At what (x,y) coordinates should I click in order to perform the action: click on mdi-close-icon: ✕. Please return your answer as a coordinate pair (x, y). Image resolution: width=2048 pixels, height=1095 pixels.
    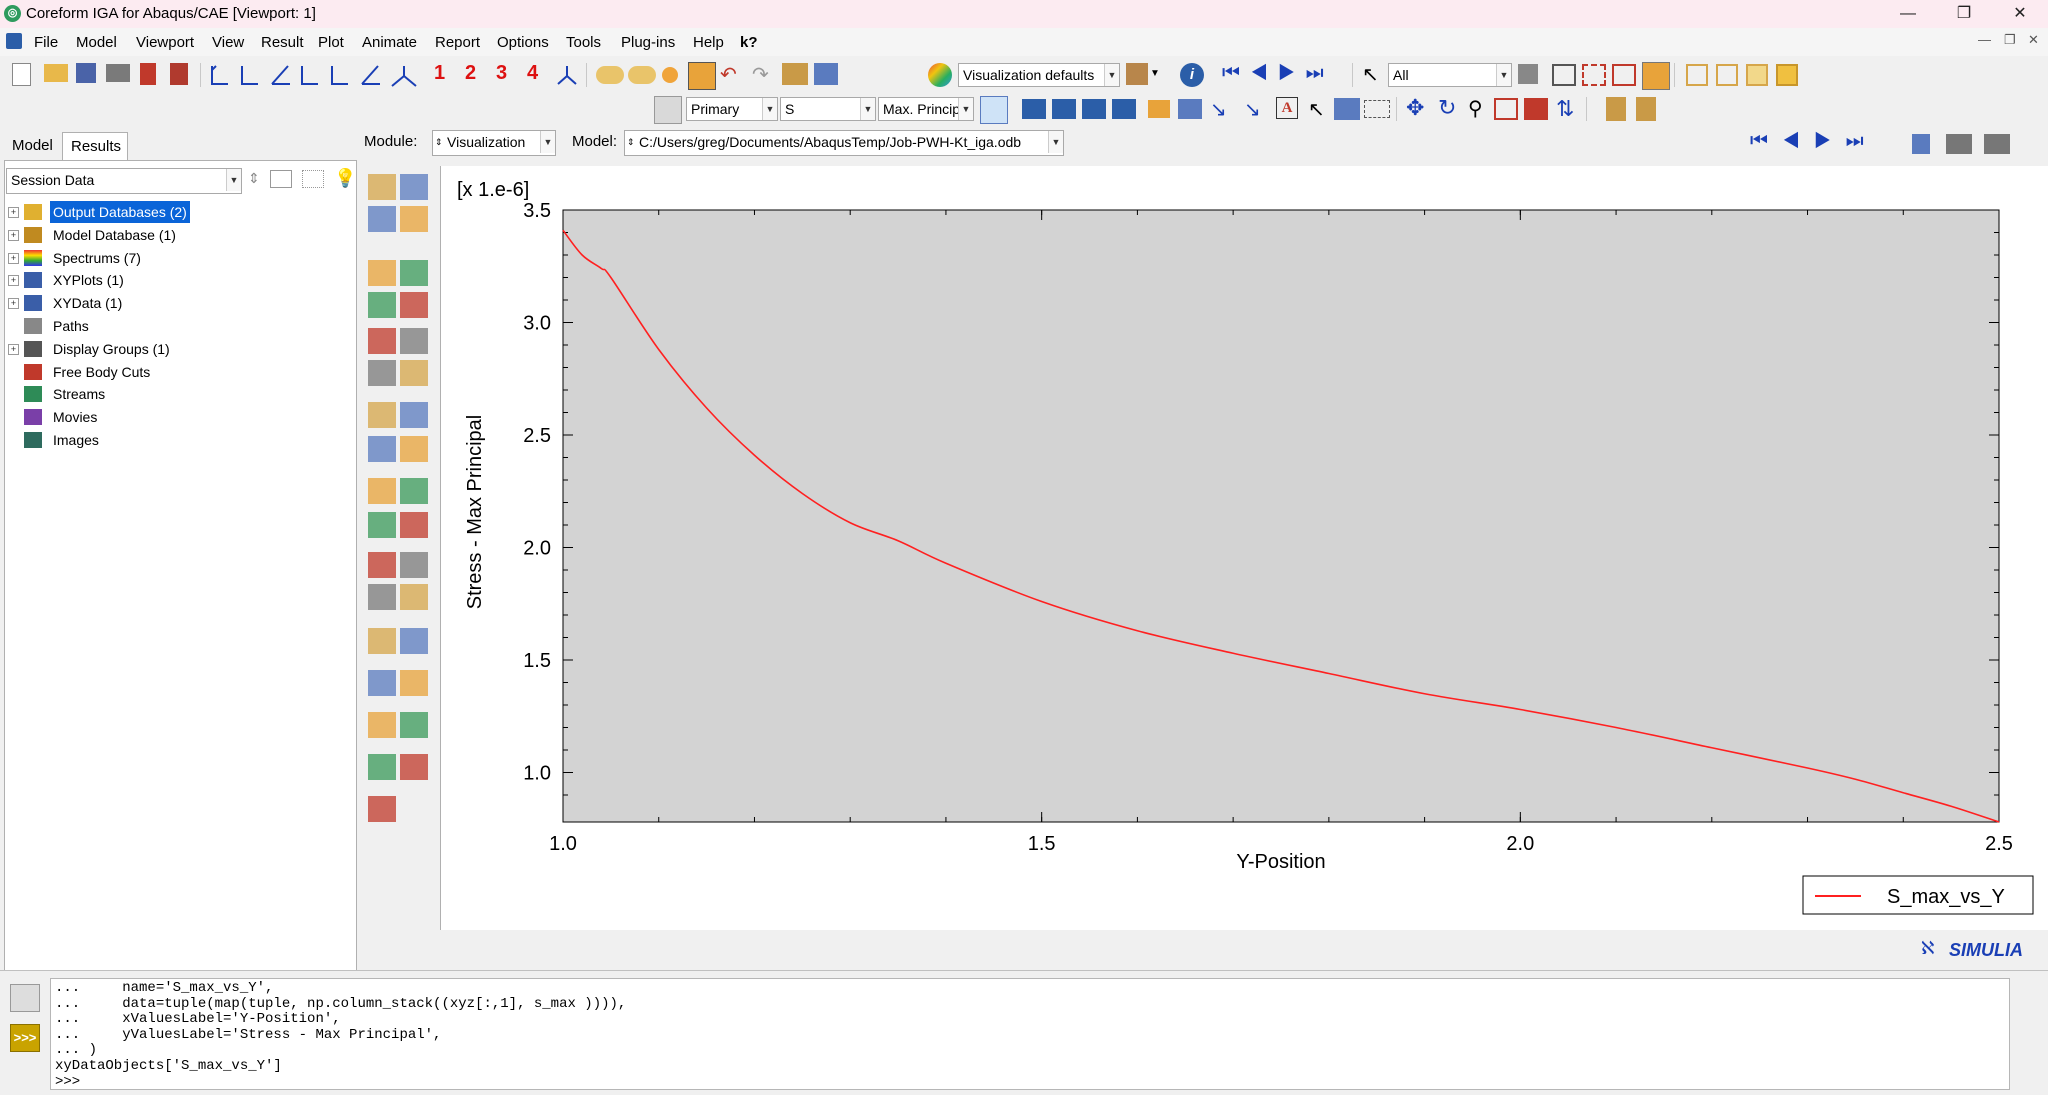
    Looking at the image, I should click on (2033, 40).